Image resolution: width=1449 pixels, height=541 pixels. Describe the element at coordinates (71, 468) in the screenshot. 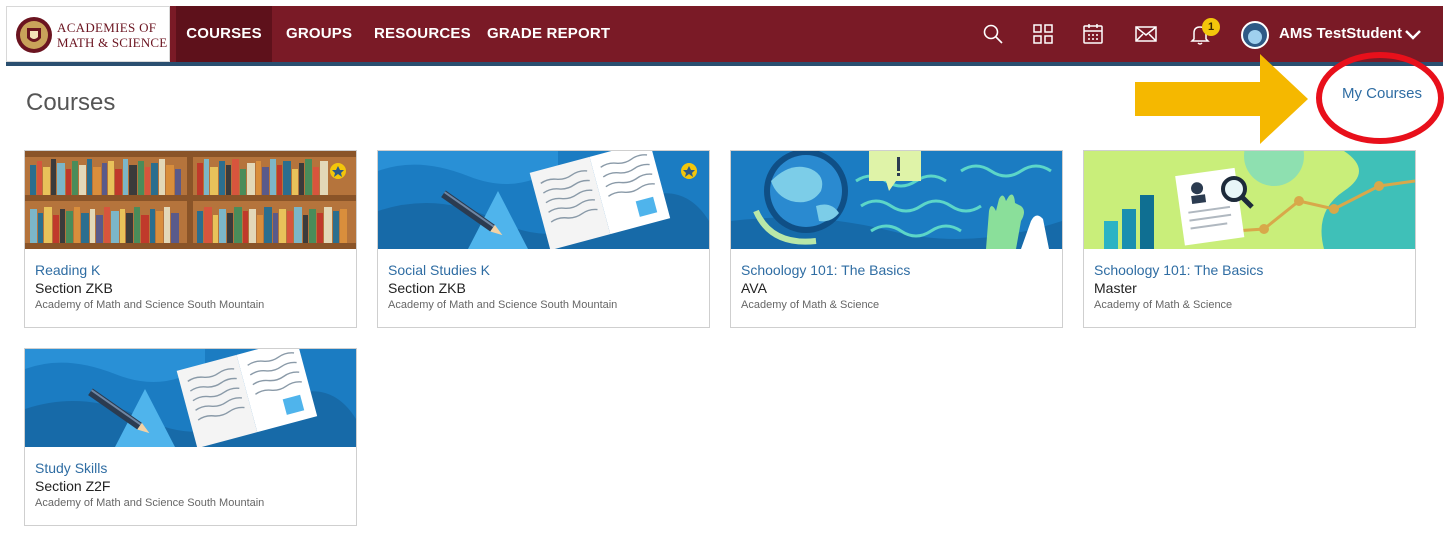

I see `course-title: Study Skills` at that location.